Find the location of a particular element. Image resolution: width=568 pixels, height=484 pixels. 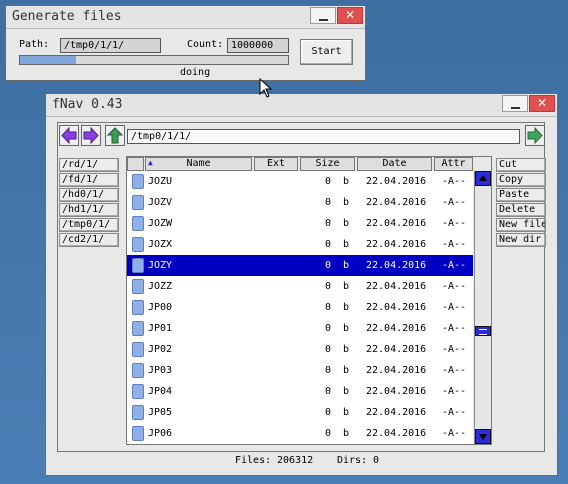

file-name: JP01 is located at coordinates (160, 328).